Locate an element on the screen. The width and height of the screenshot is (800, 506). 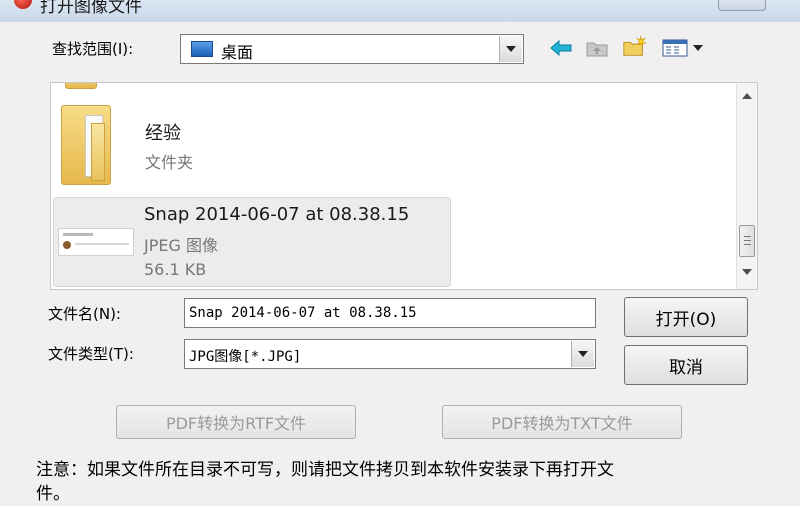
lookin-label: 查找范围(I): is located at coordinates (93, 49).